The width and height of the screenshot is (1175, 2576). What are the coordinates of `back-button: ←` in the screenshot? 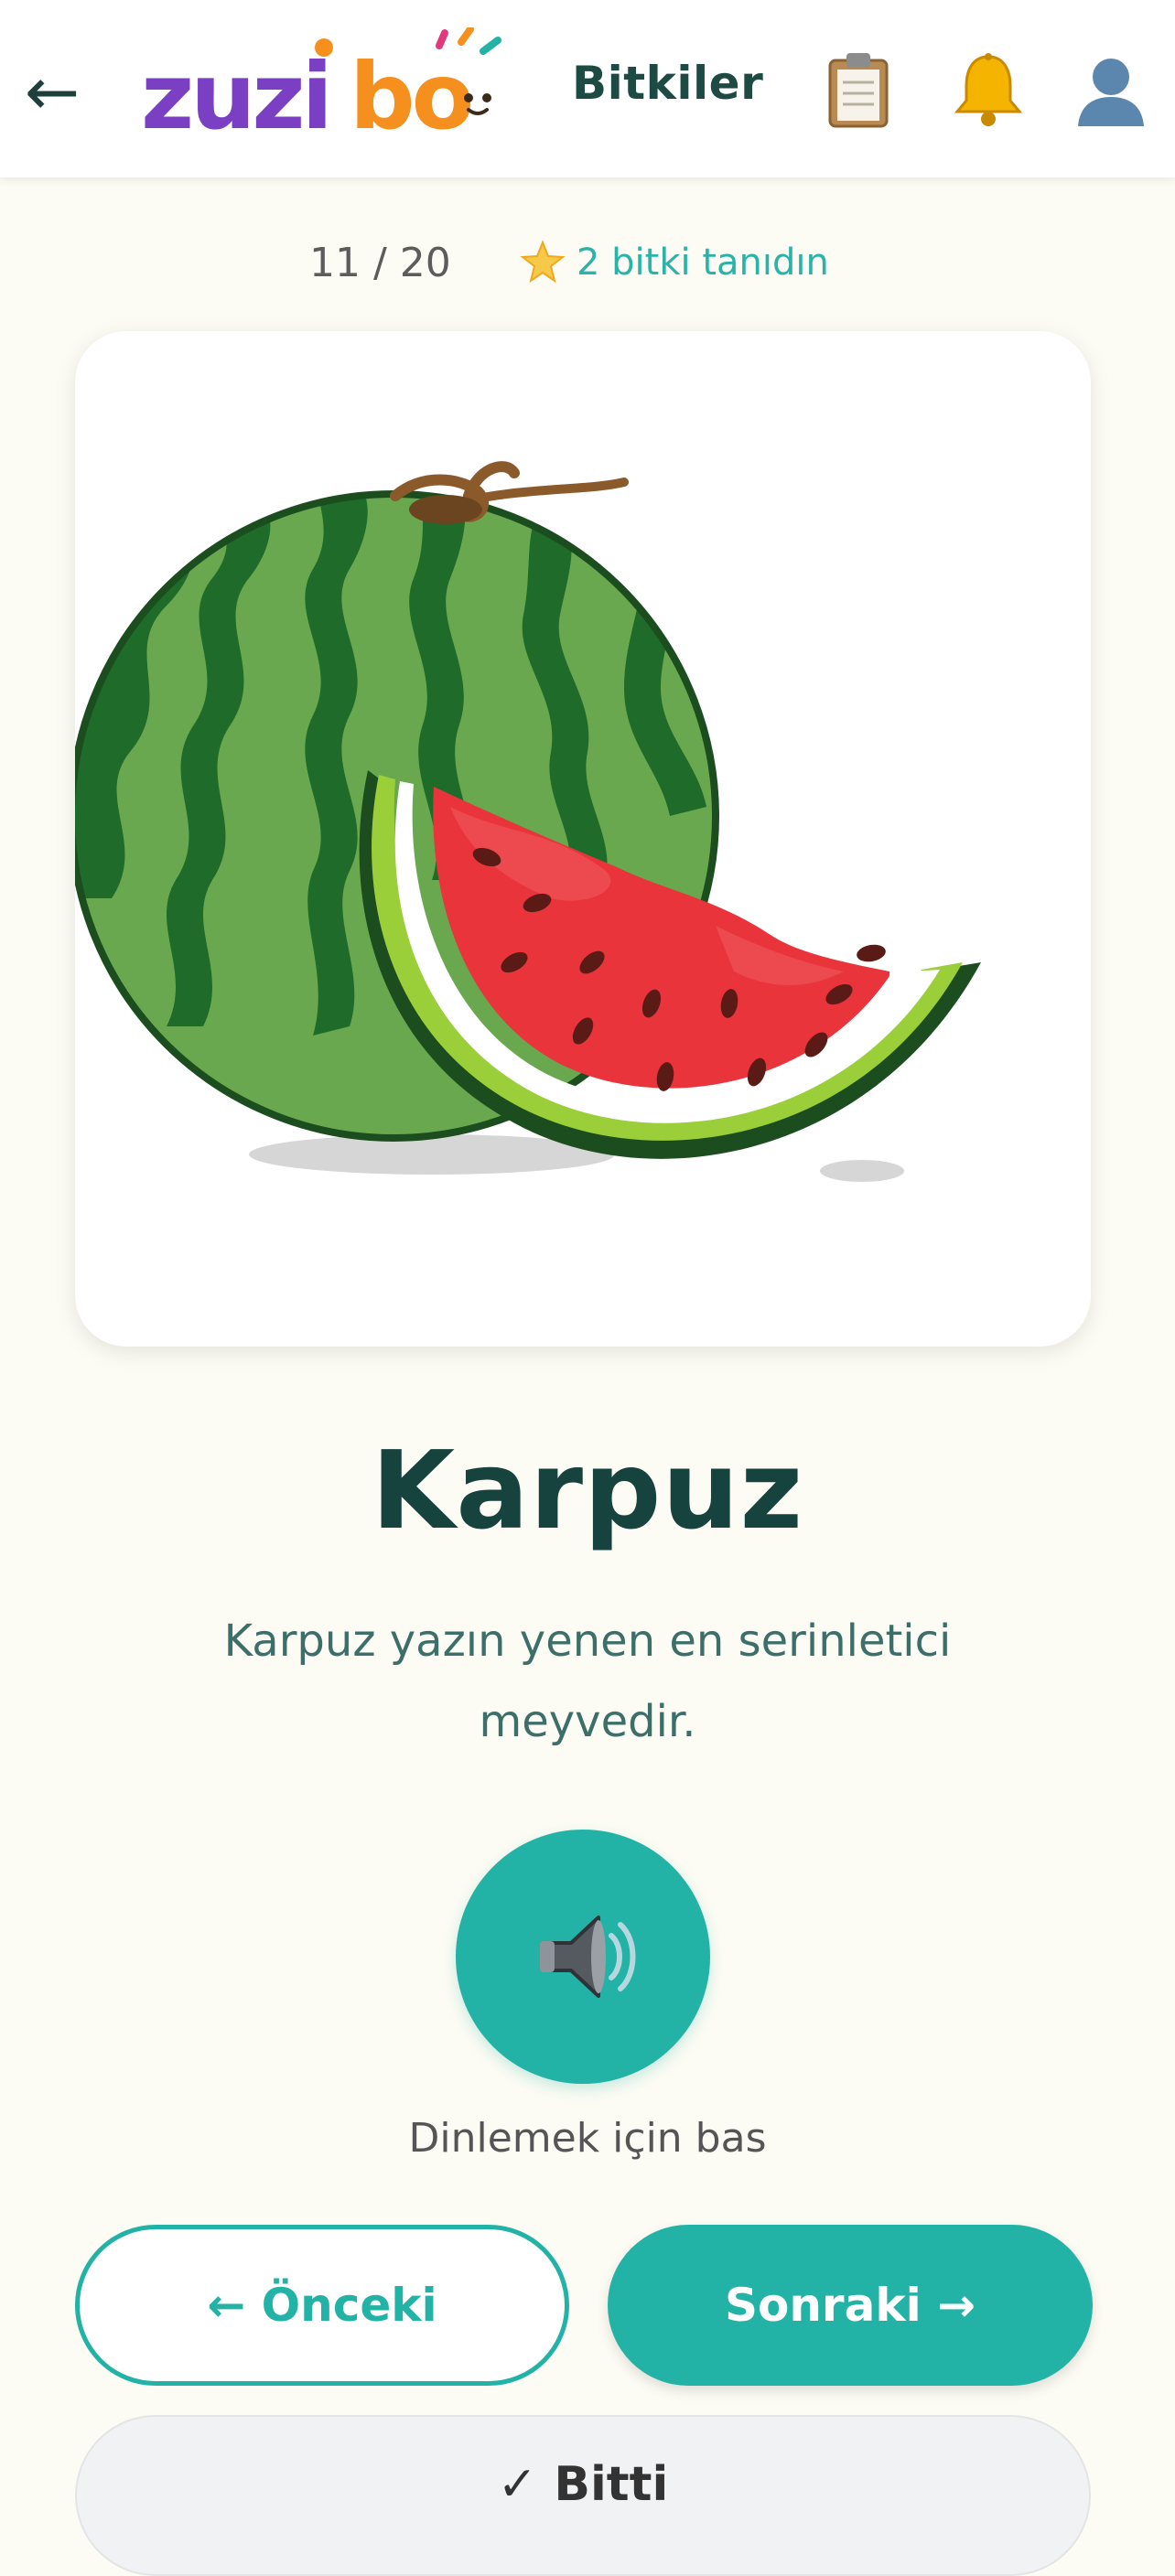 It's located at (52, 92).